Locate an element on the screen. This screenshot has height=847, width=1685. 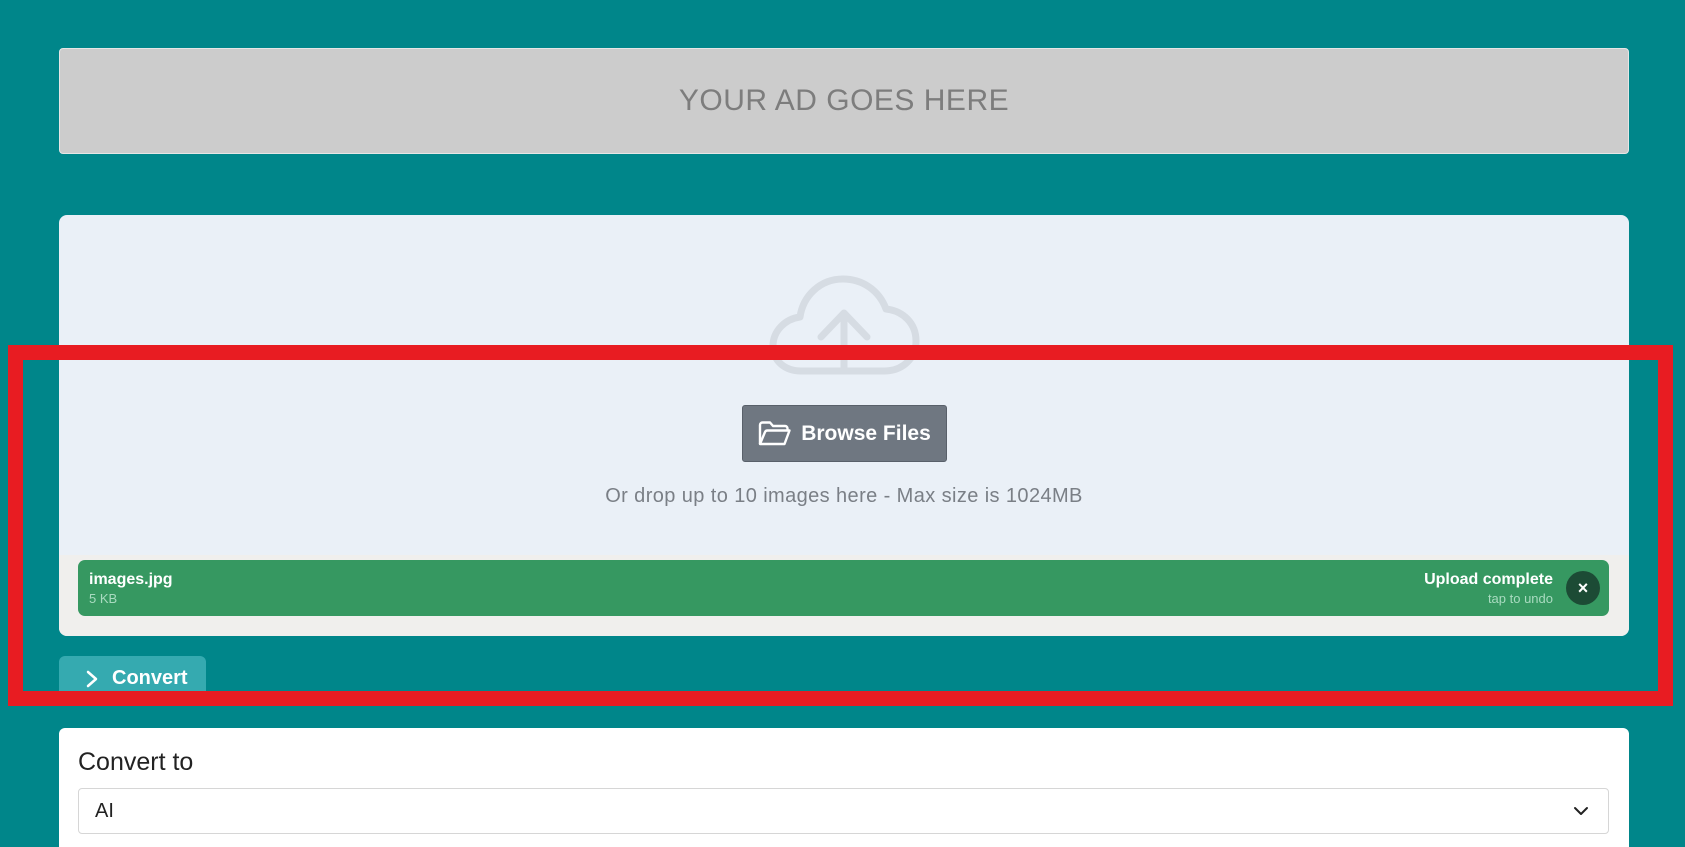
cloud-upload-icon is located at coordinates (844, 325).